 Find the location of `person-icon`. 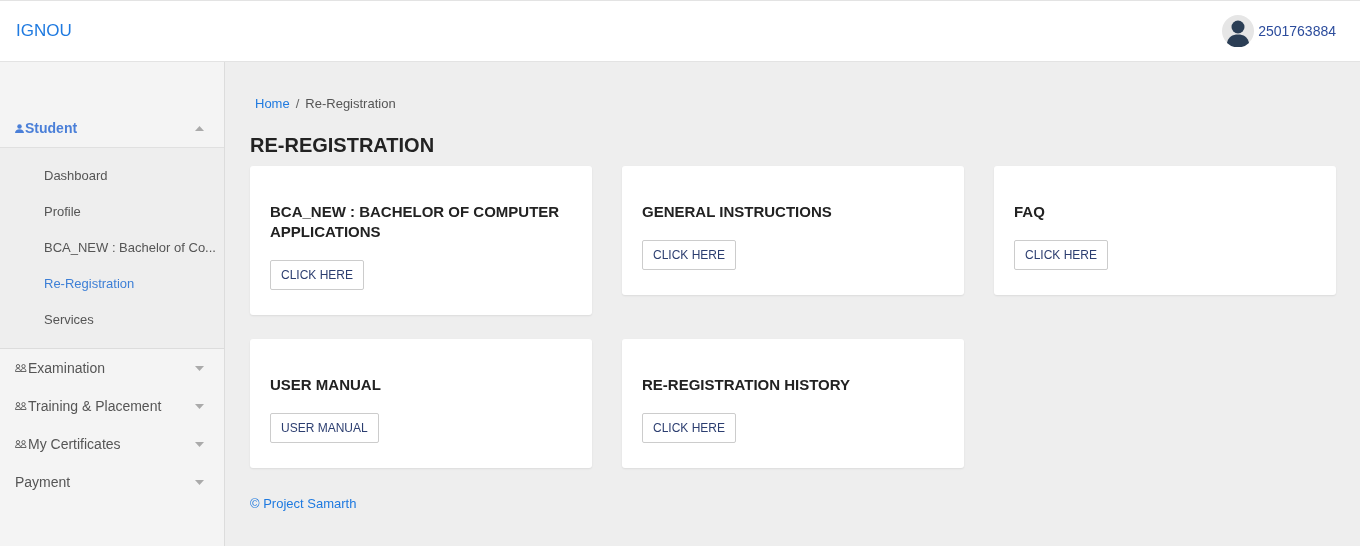

person-icon is located at coordinates (19, 128).